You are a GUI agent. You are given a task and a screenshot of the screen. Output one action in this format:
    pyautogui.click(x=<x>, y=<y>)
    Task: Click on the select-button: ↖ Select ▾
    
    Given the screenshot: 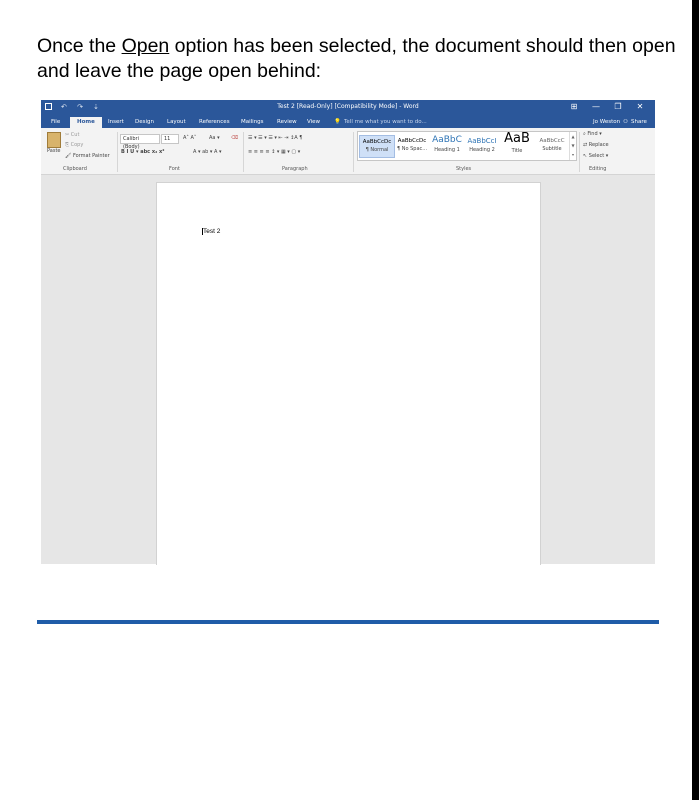 What is the action you would take?
    pyautogui.click(x=595, y=156)
    